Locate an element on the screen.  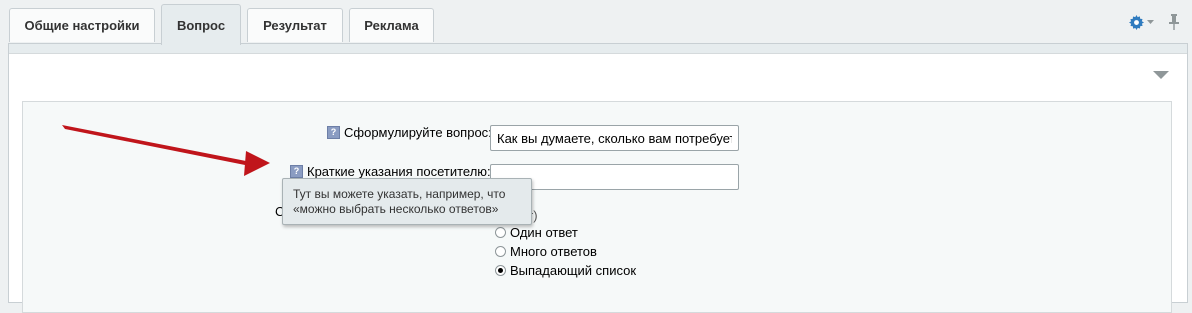
question-label-row: ? Сформулируйте вопрос: is located at coordinates (409, 132).